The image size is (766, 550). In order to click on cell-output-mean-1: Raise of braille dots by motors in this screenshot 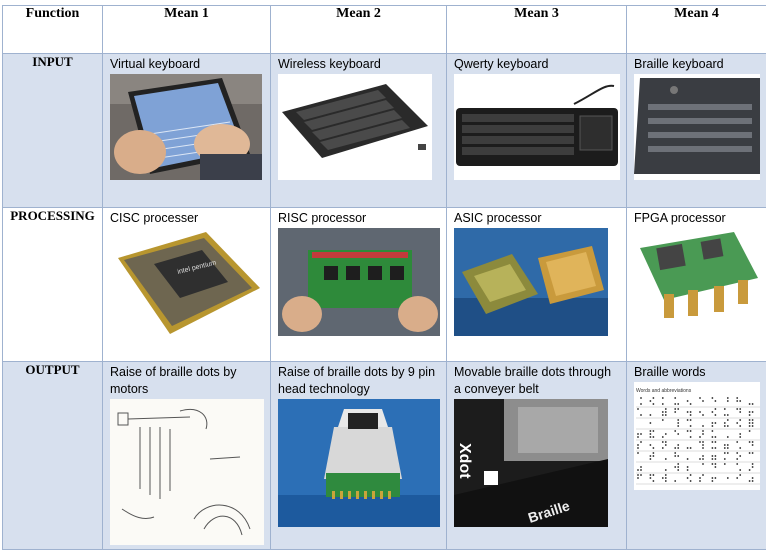, I will do `click(187, 456)`.